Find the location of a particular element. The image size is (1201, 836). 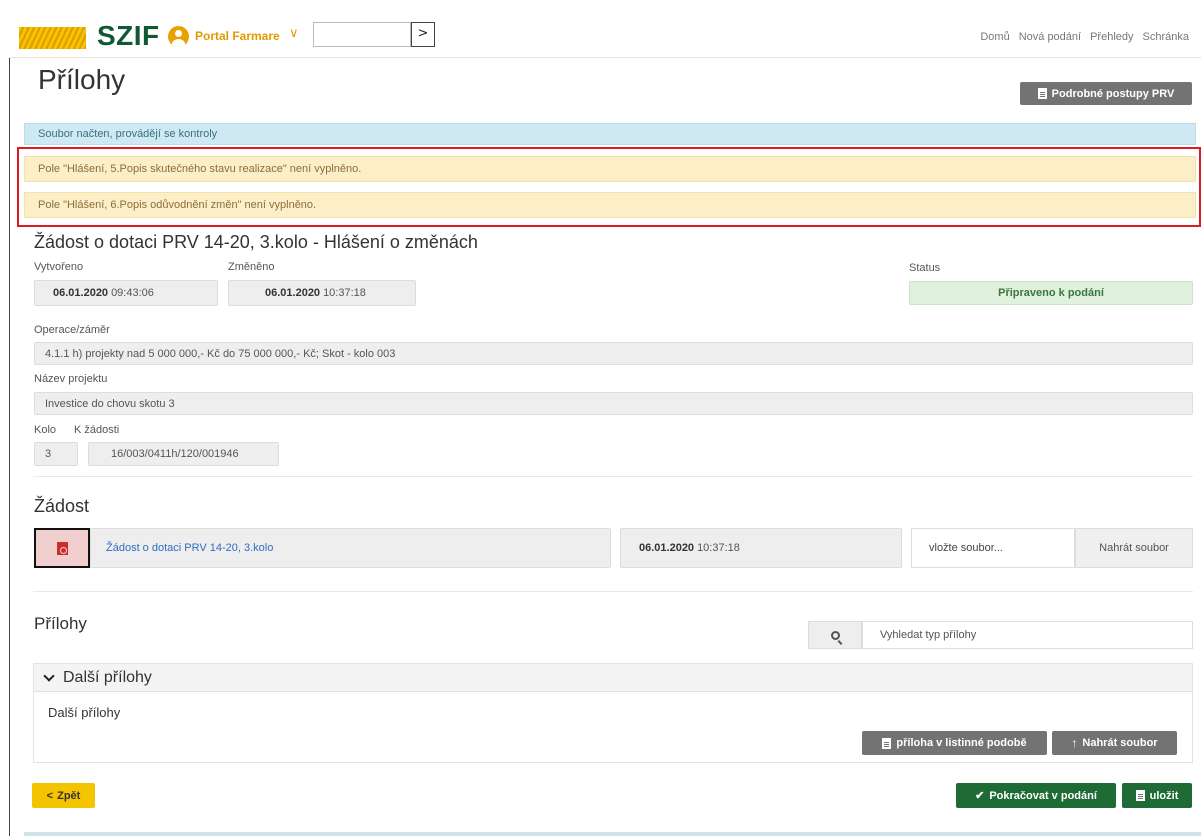

top-nav: Domů Nová podání Přehledy Schránka is located at coordinates (1084, 37).